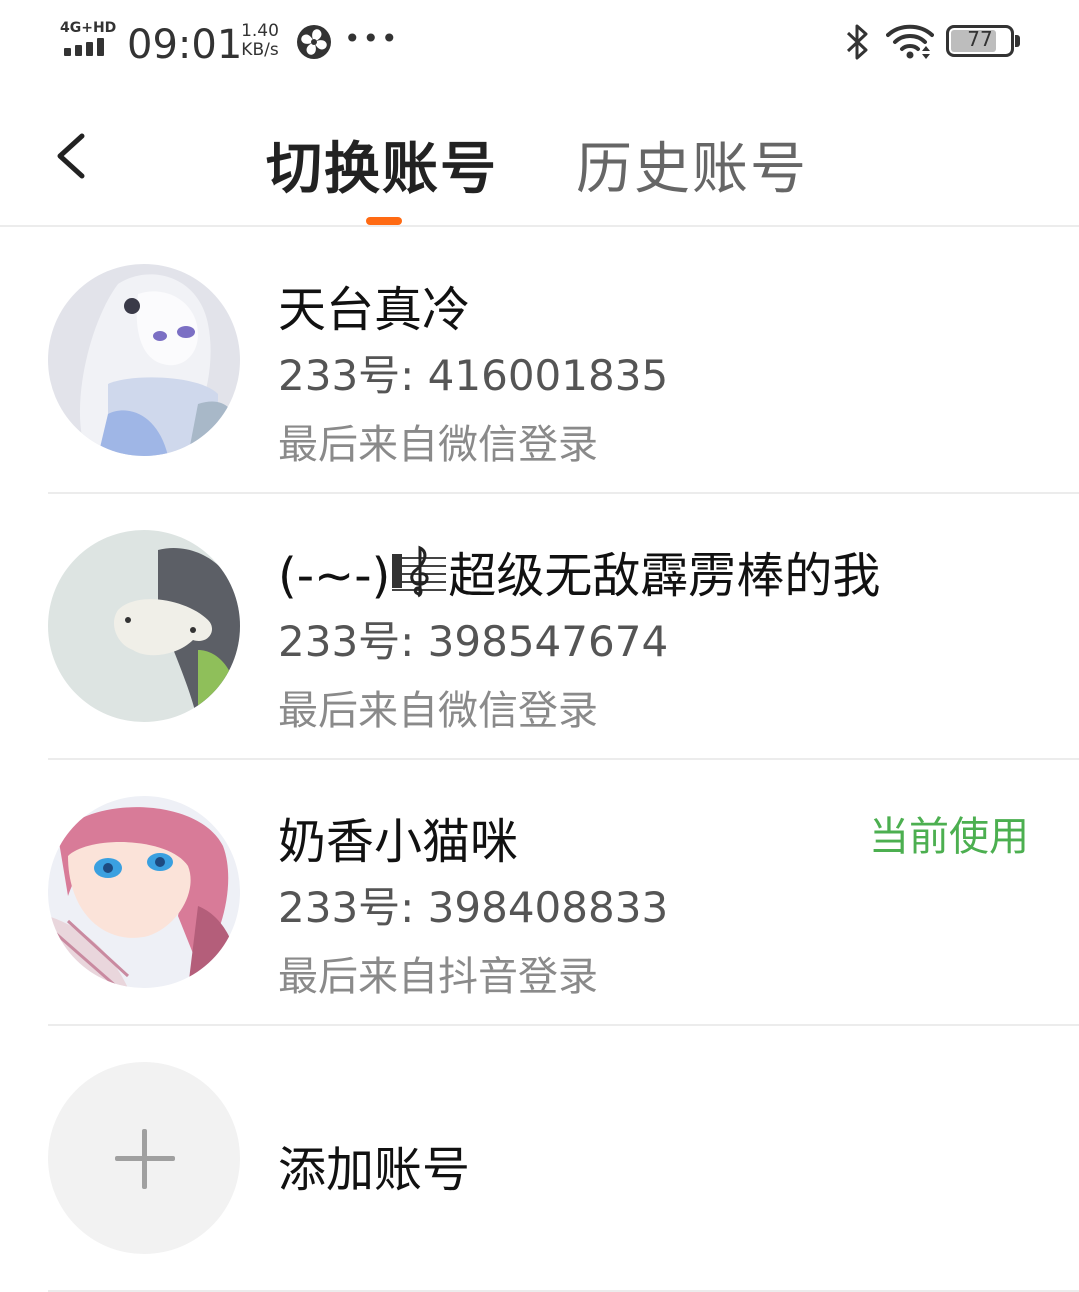 Image resolution: width=1079 pixels, height=1292 pixels. What do you see at coordinates (374, 310) in the screenshot?
I see `account-name: 天台真冷` at bounding box center [374, 310].